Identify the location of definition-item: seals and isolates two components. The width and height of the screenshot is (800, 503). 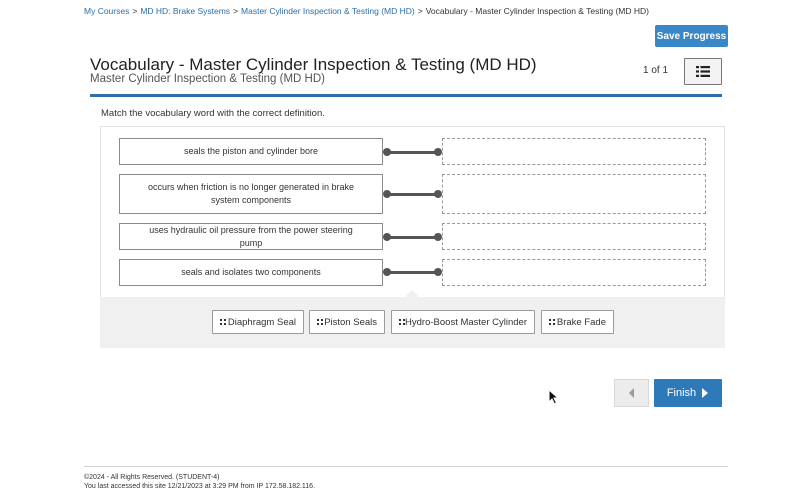
(251, 272).